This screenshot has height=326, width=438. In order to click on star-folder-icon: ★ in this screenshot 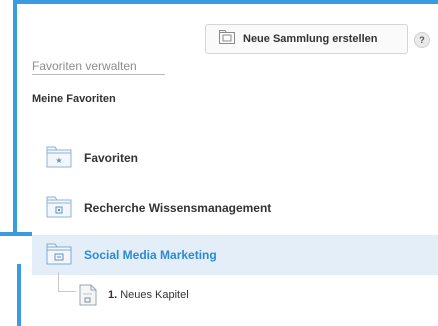, I will do `click(59, 157)`.